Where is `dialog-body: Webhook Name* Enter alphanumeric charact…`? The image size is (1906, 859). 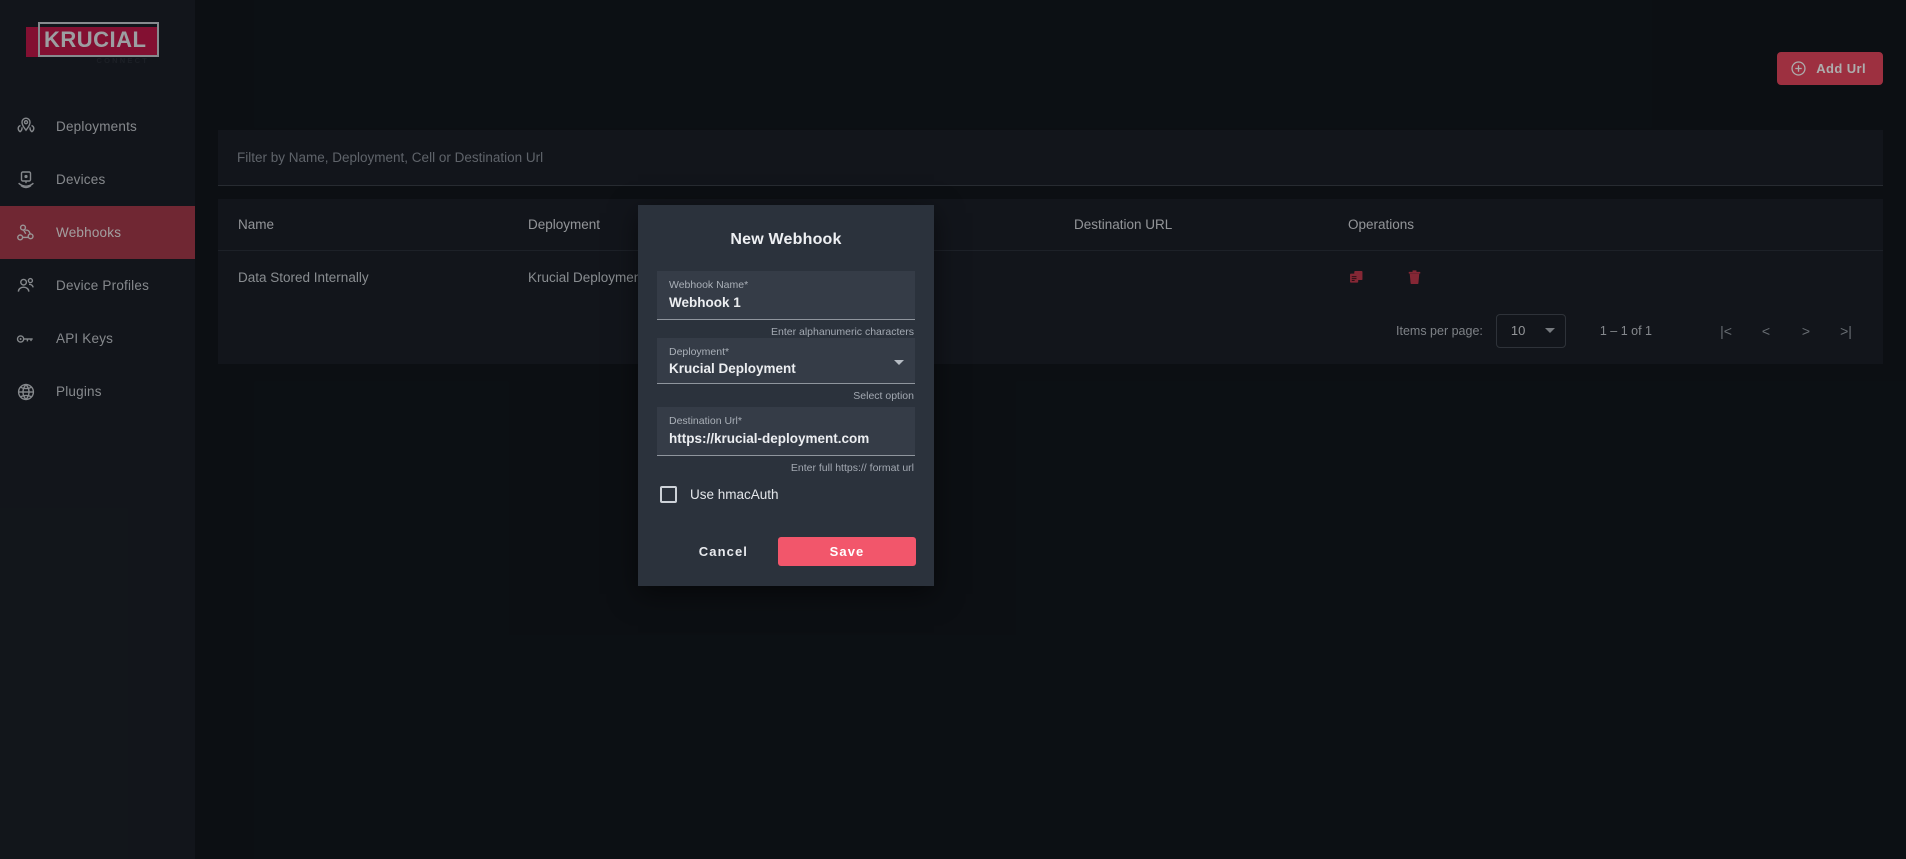 dialog-body: Webhook Name* Enter alphanumeric charact… is located at coordinates (786, 387).